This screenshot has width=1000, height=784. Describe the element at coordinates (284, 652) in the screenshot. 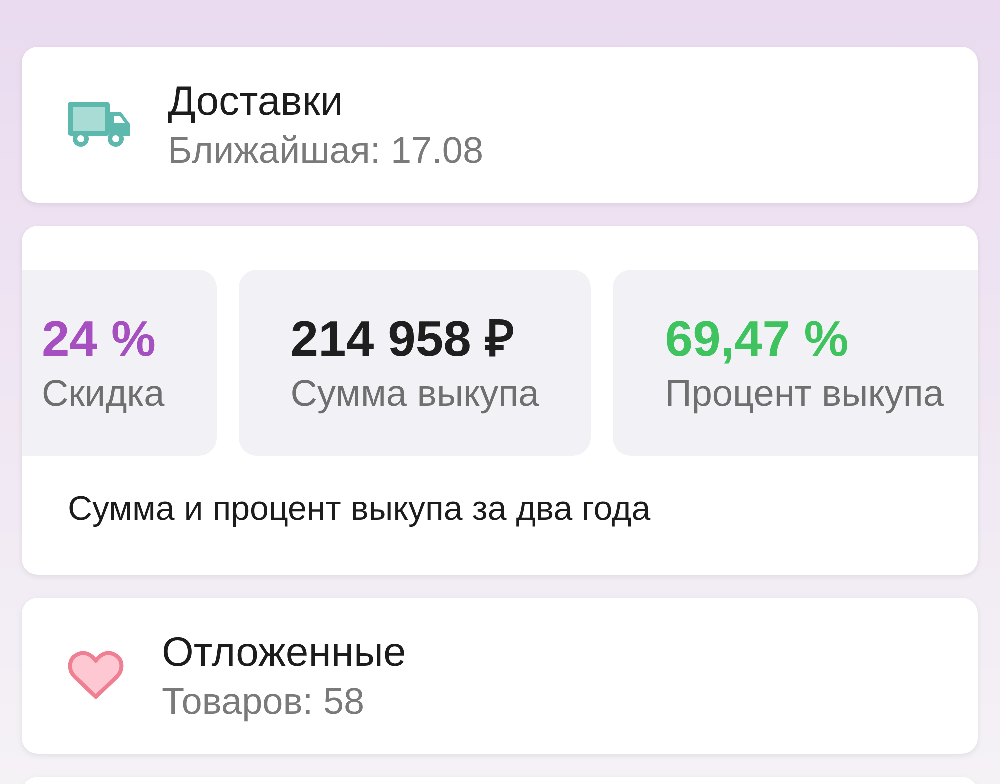

I see `card-title: Отложенные` at that location.